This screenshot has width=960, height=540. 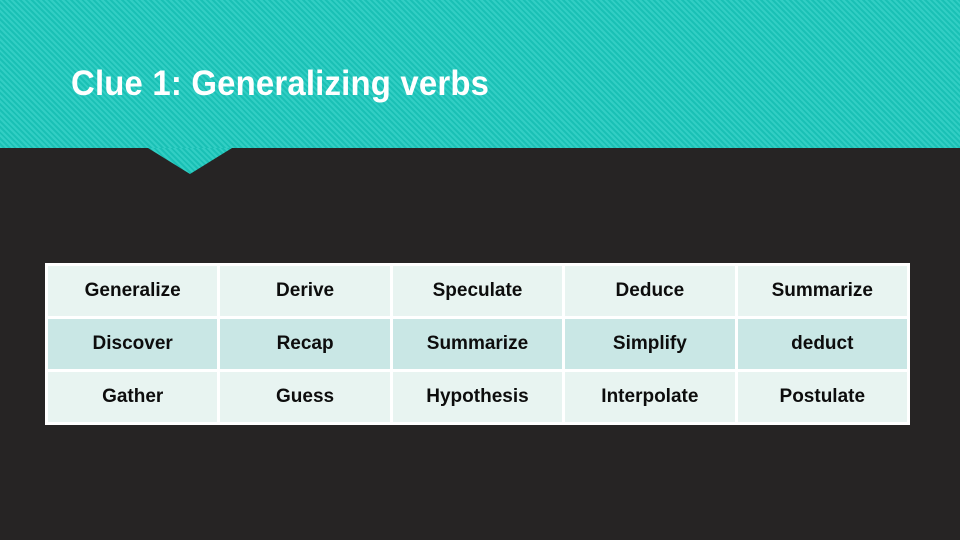 I want to click on table-cell: Interpolate, so click(x=650, y=397).